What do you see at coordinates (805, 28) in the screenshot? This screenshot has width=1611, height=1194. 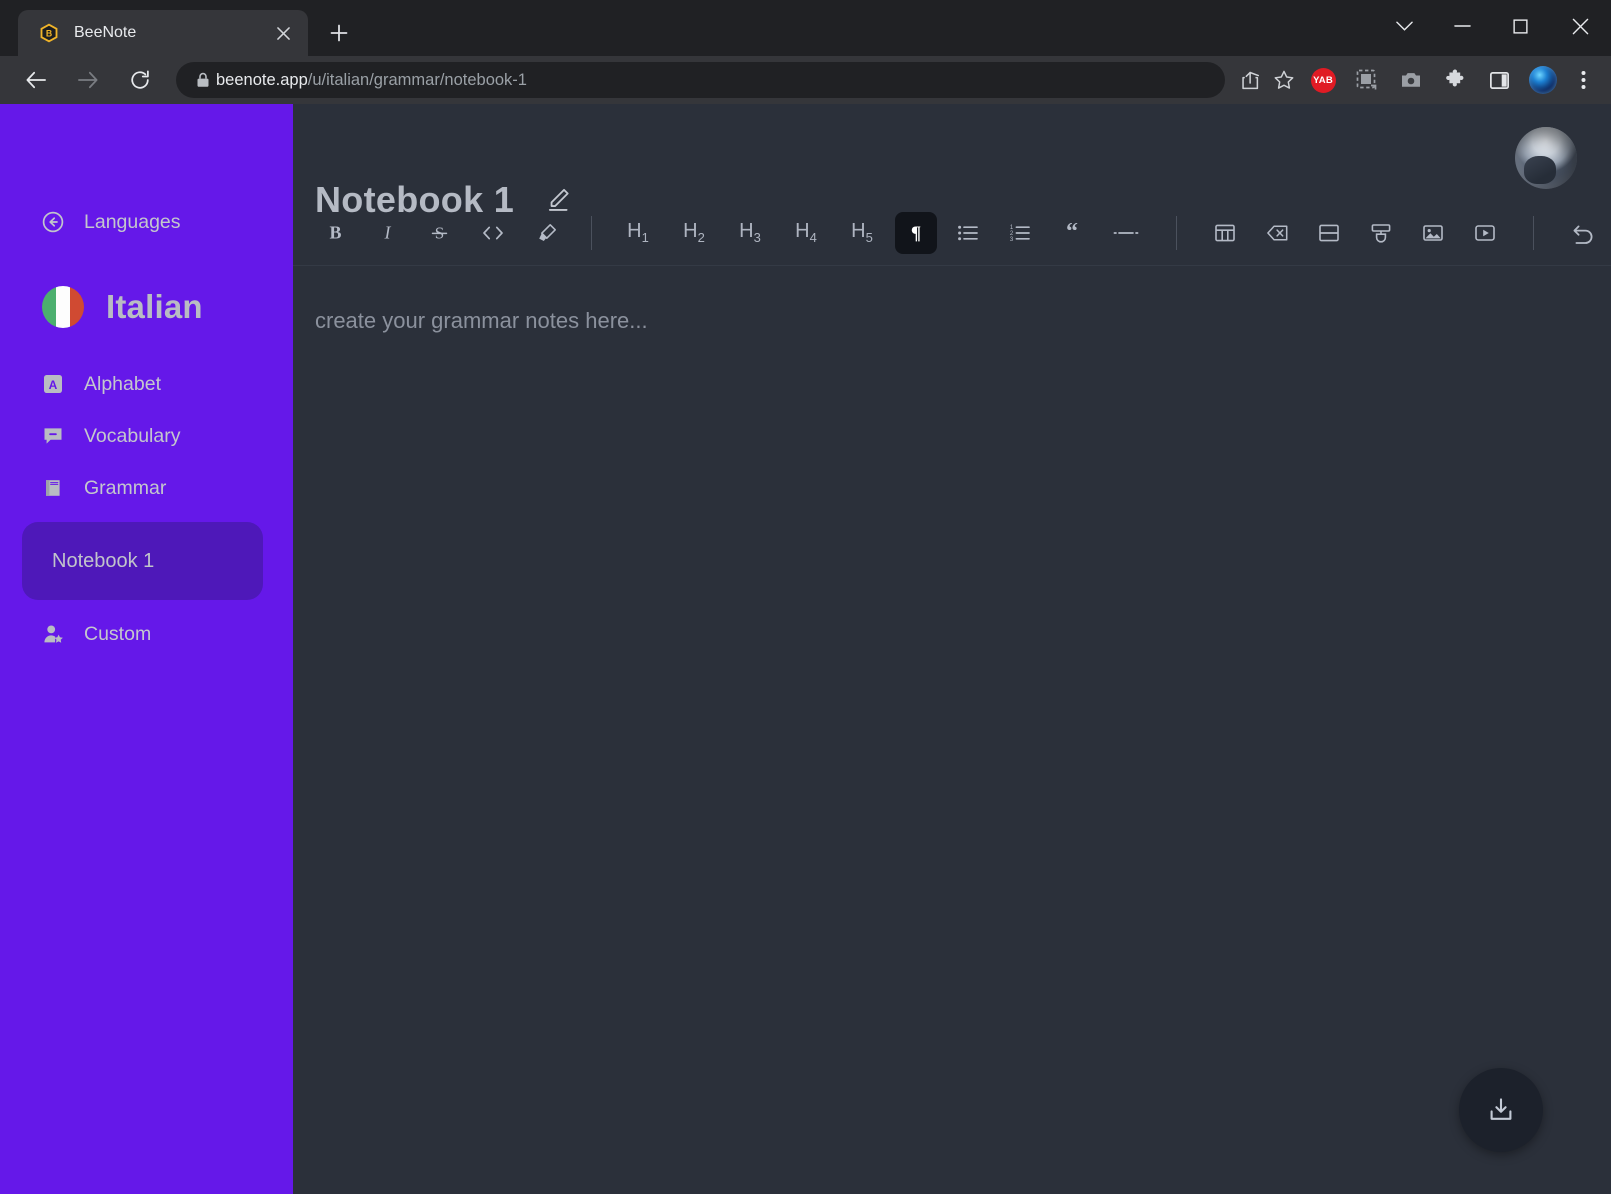 I see `tab-strip: B BeeNote` at bounding box center [805, 28].